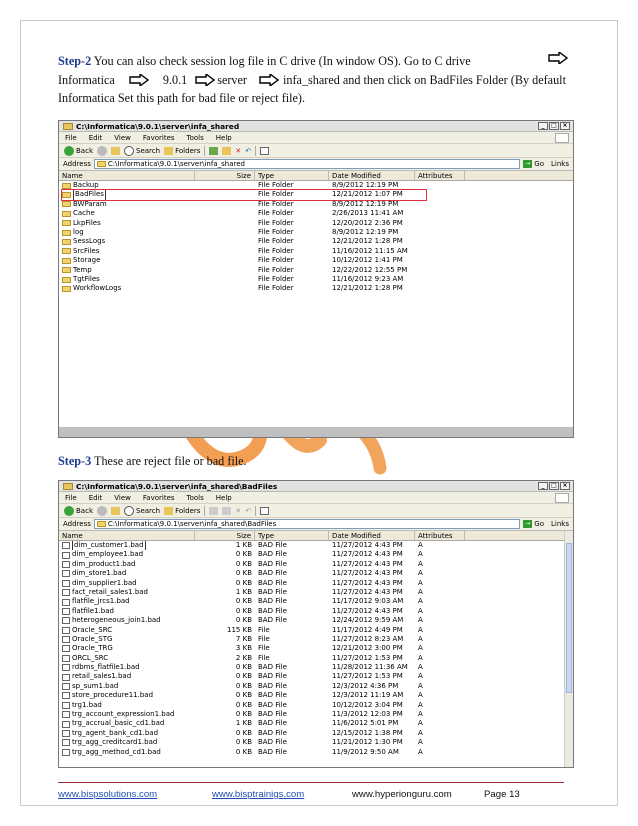  I want to click on file-row: Cache File Folder 2/26/2013 11:41 AM, so click(316, 213).